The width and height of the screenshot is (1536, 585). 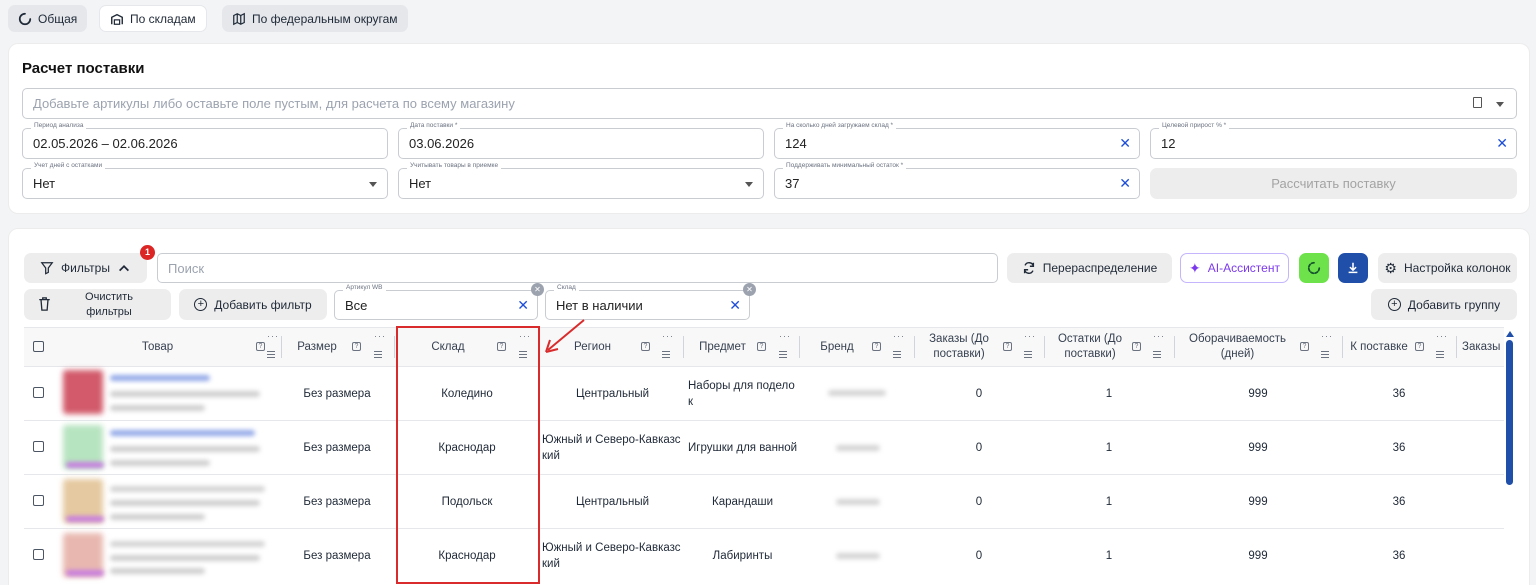 I want to click on filters-button: Фильтры, so click(x=85, y=268).